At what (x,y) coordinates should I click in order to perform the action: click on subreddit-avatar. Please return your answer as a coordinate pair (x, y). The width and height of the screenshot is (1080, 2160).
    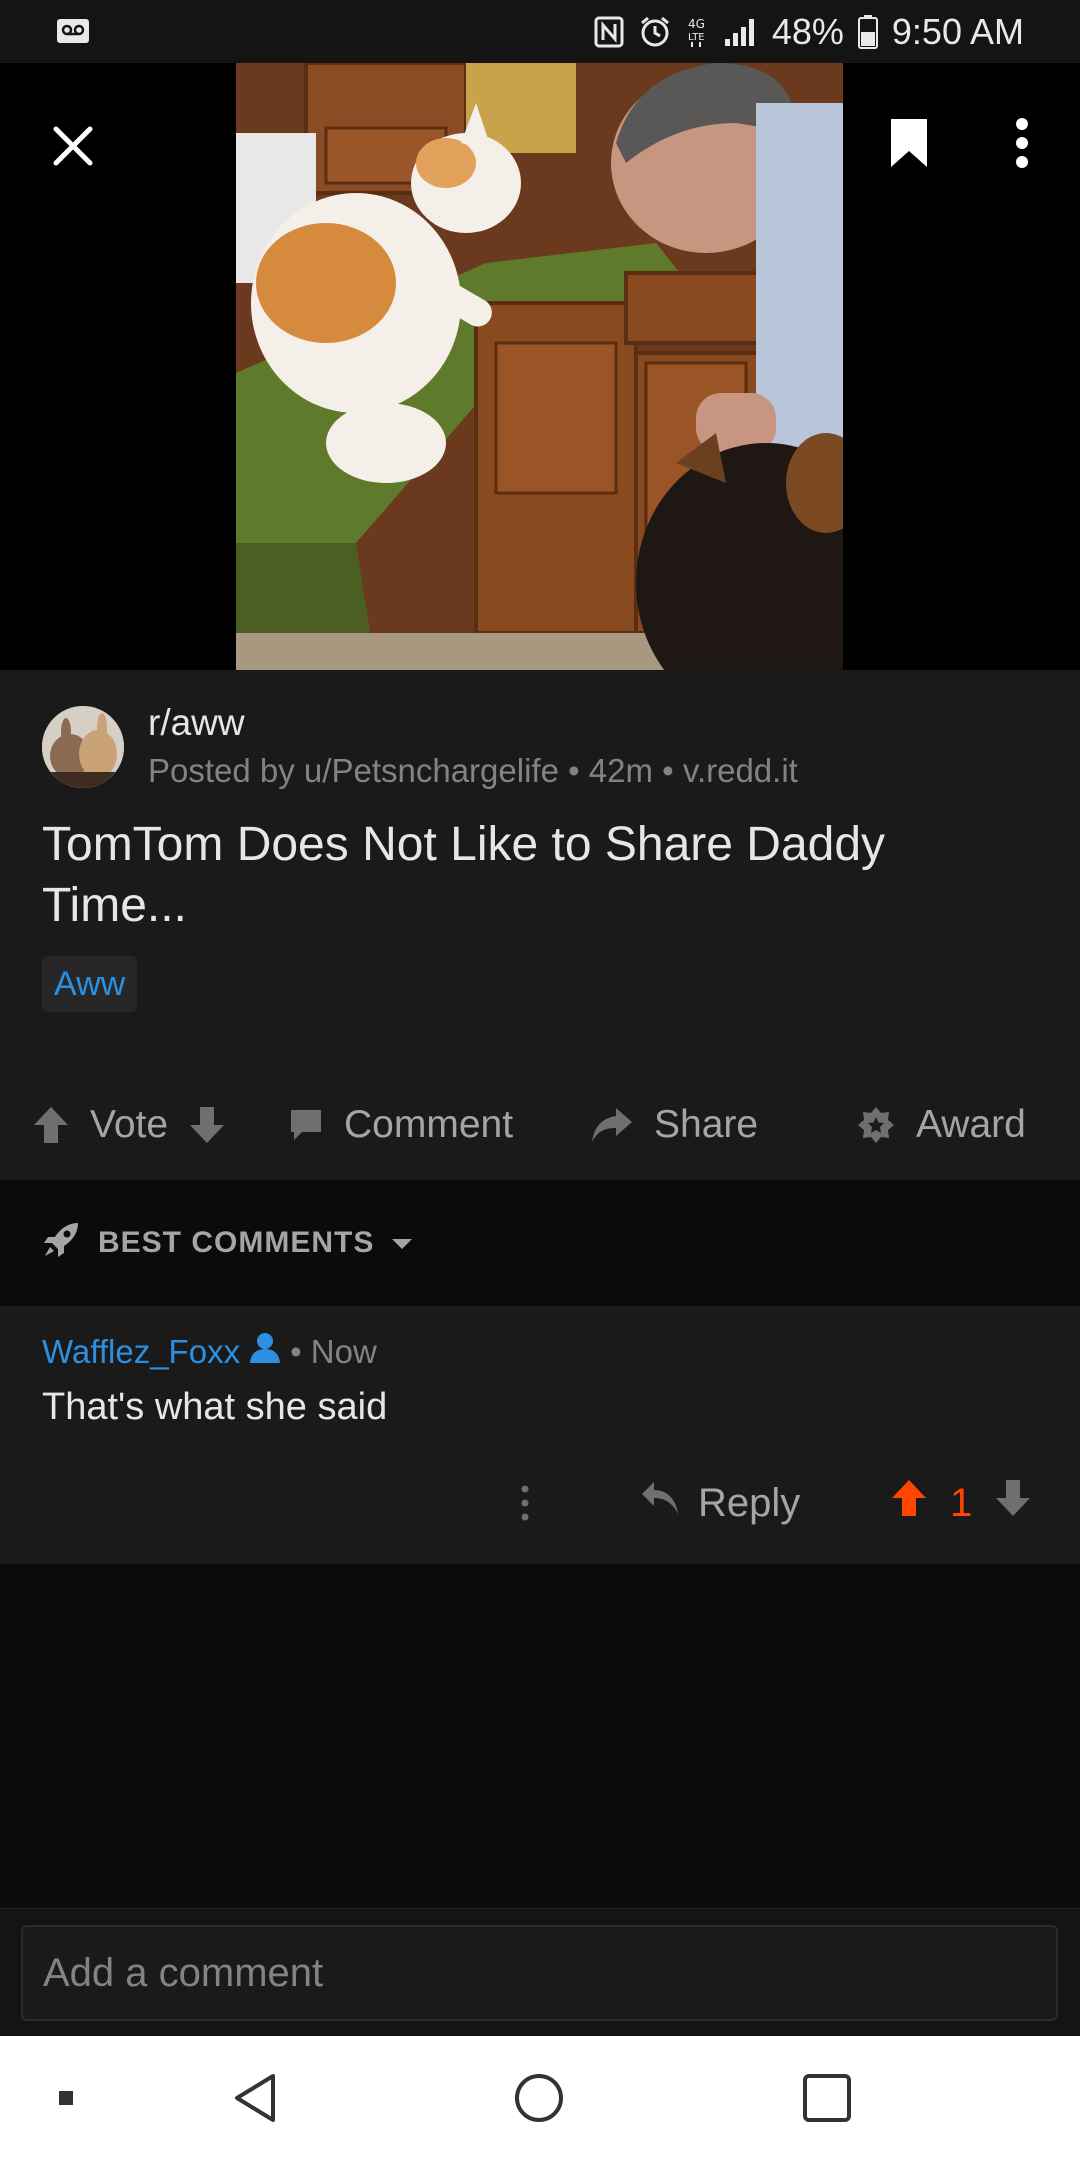
    Looking at the image, I should click on (83, 747).